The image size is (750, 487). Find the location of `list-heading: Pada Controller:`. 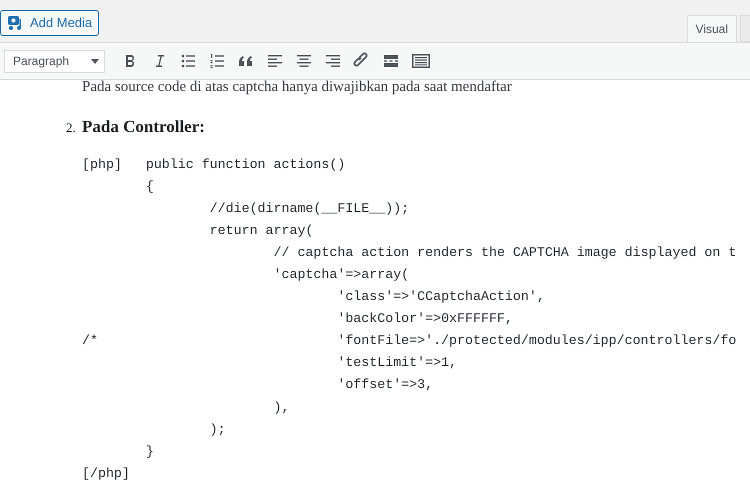

list-heading: Pada Controller: is located at coordinates (143, 127).